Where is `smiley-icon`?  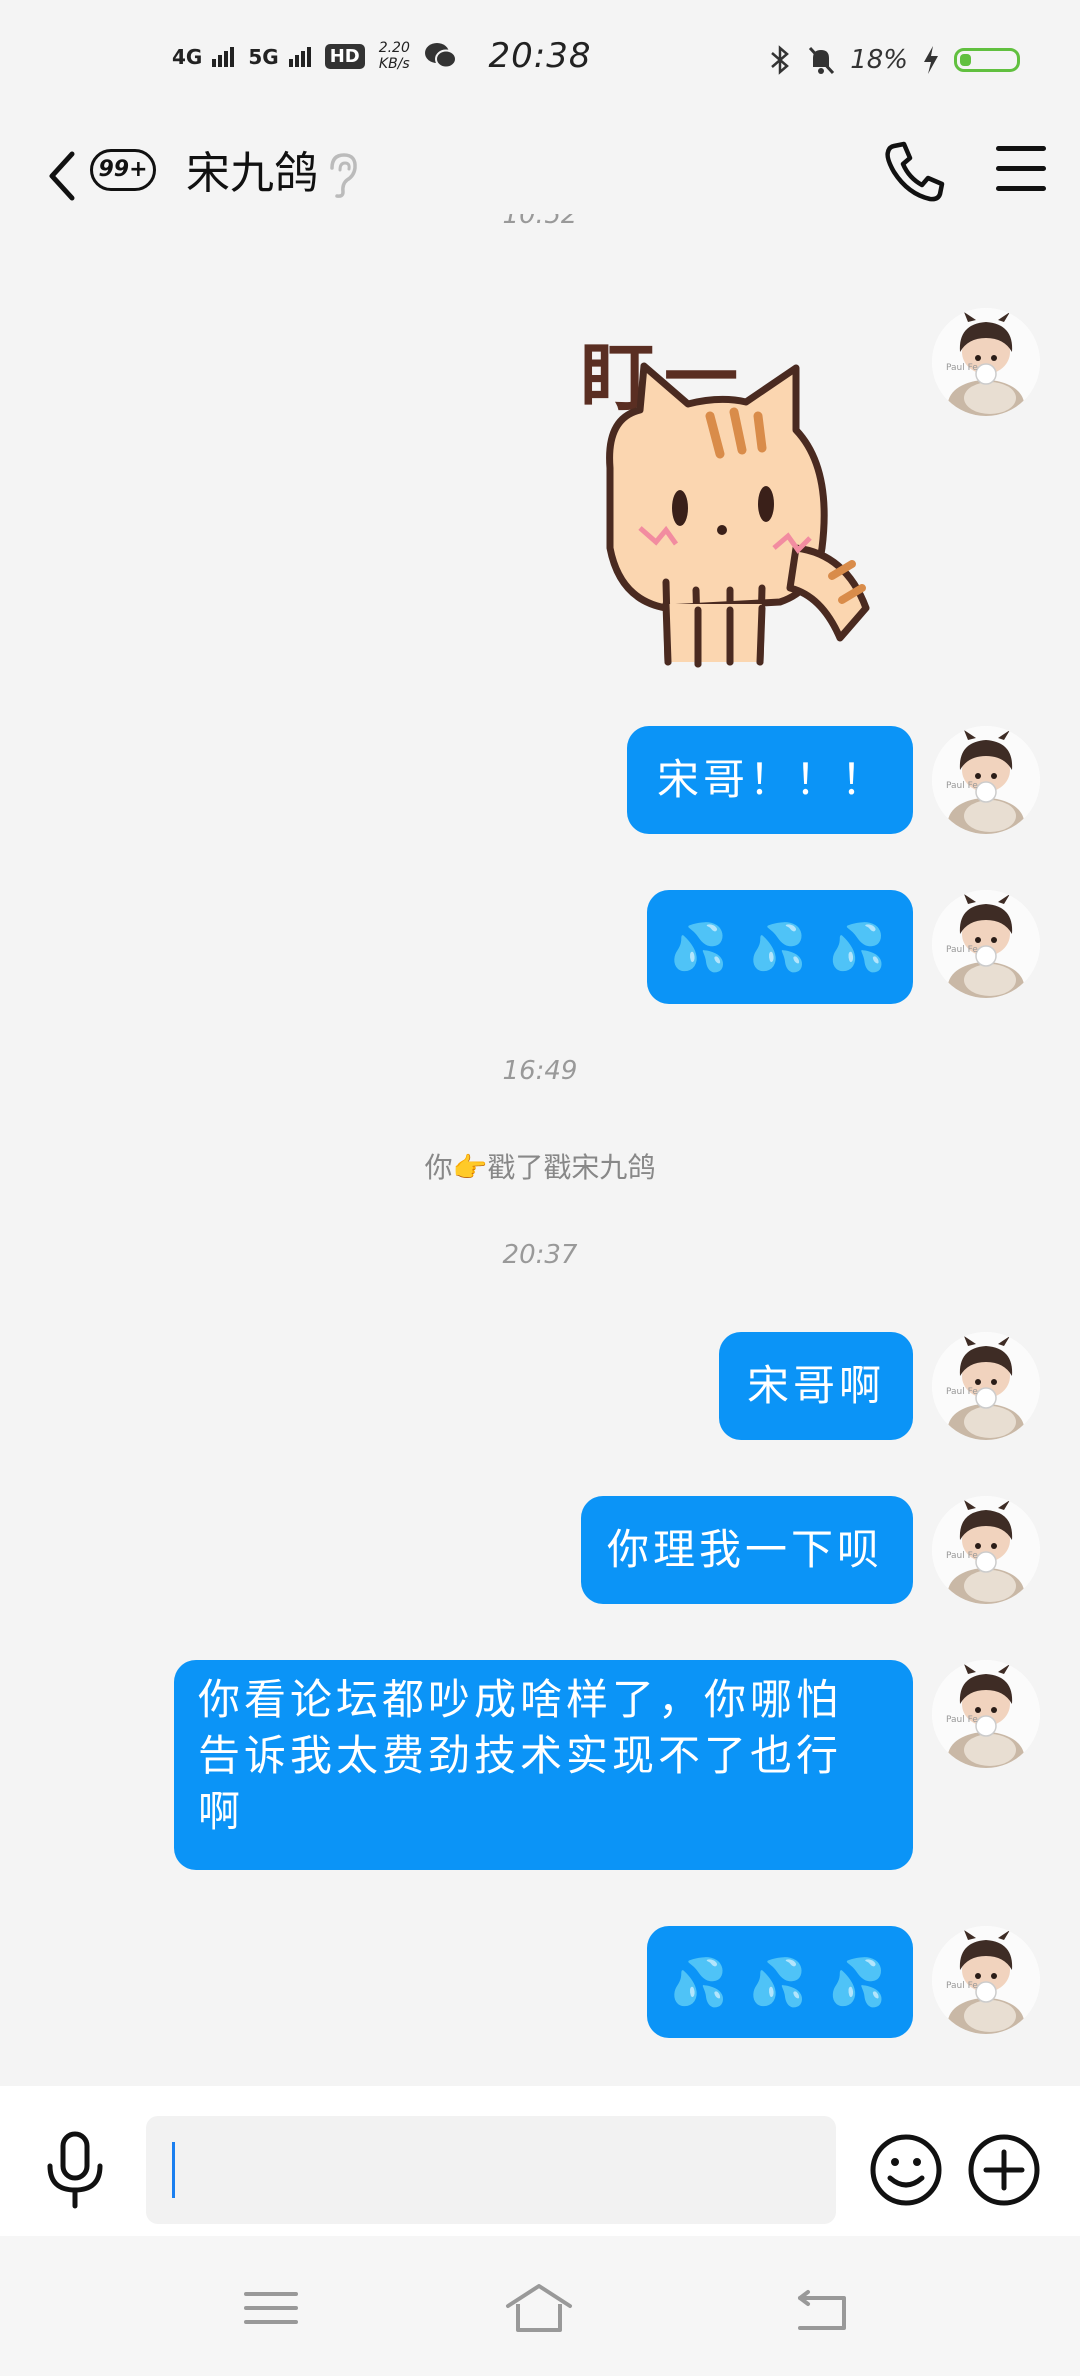
smiley-icon is located at coordinates (906, 2170).